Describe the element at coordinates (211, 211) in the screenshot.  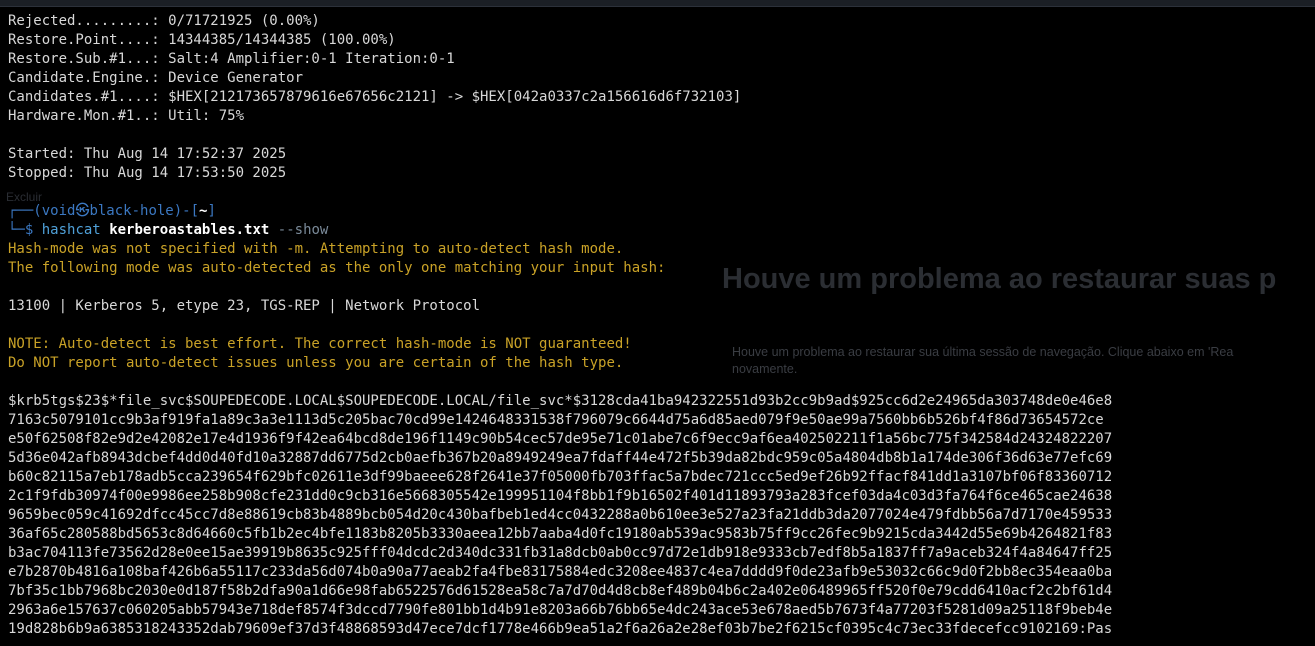
I see `prompt-frame: ]` at that location.